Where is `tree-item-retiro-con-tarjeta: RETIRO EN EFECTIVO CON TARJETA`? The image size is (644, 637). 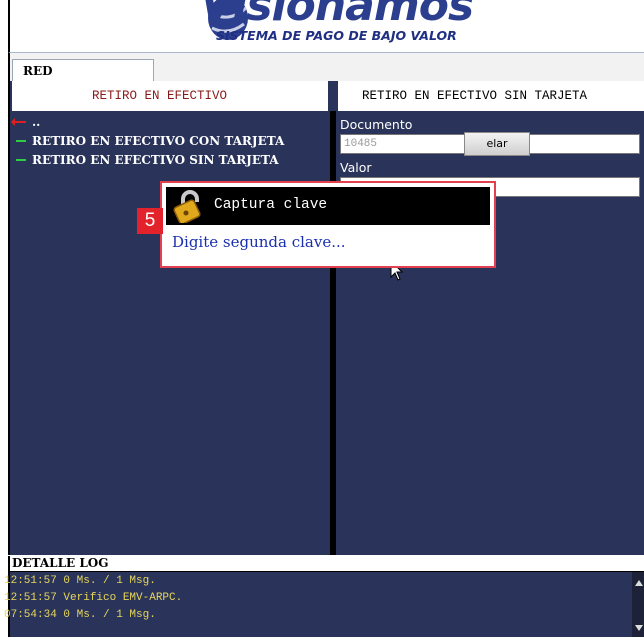
tree-item-retiro-con-tarjeta: RETIRO EN EFECTIVO CON TARJETA is located at coordinates (170, 141).